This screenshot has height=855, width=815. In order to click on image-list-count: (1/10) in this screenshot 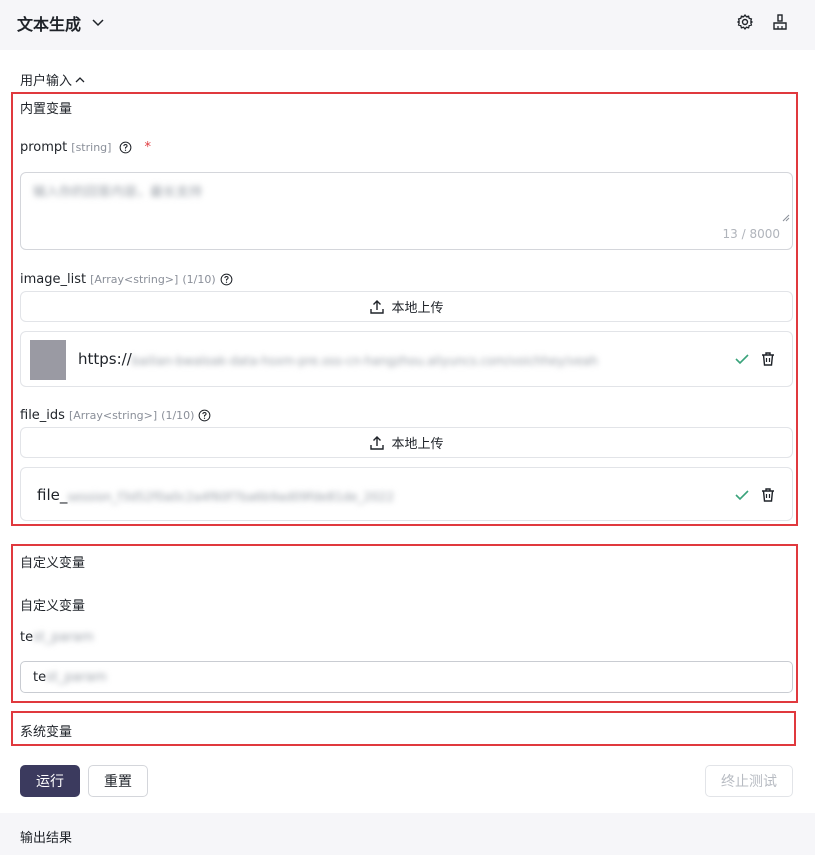, I will do `click(199, 279)`.